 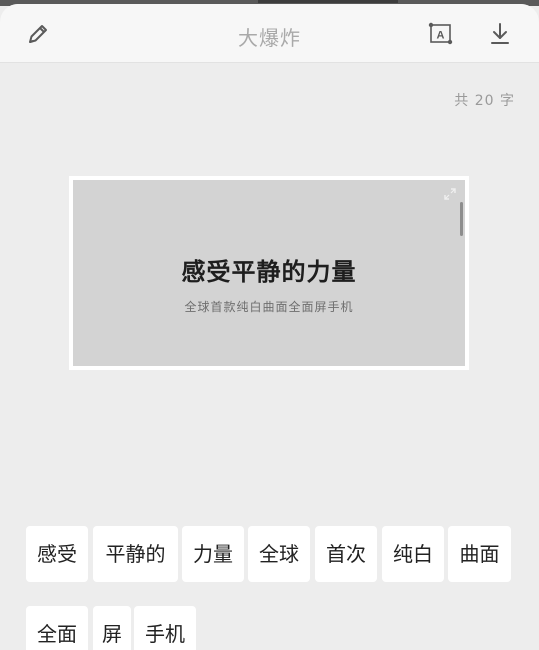 I want to click on expand-icon, so click(x=450, y=193).